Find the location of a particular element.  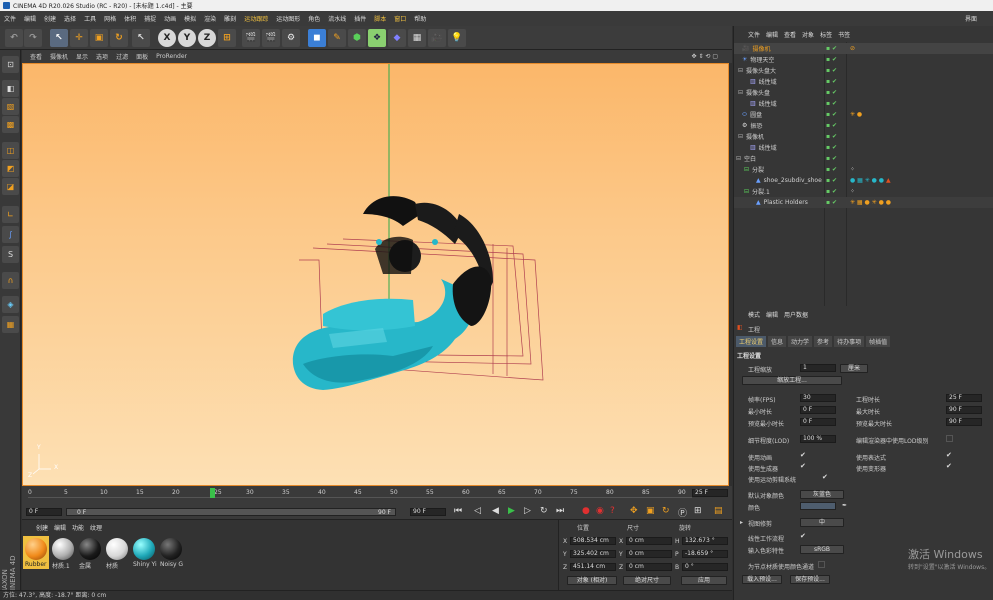

pos-z-field: 451.14 cm is located at coordinates (593, 567).